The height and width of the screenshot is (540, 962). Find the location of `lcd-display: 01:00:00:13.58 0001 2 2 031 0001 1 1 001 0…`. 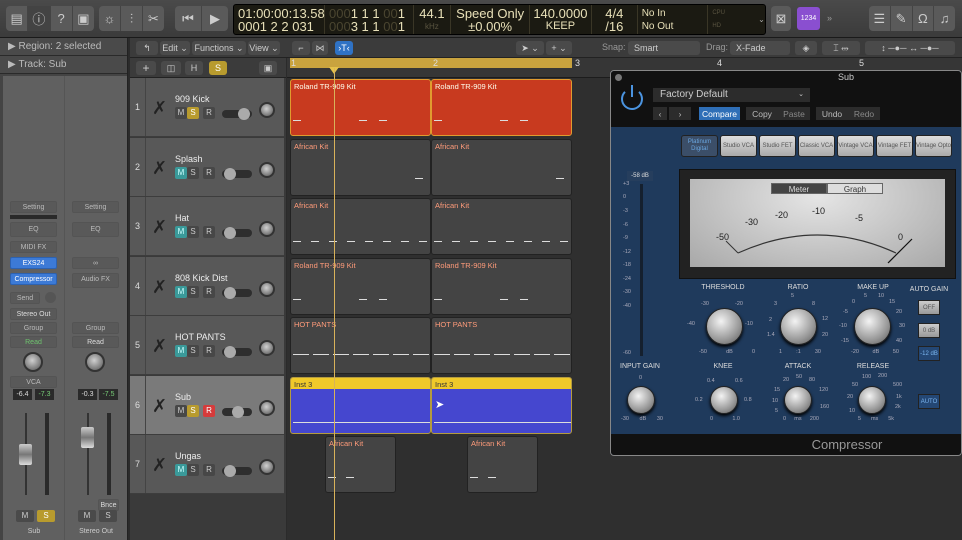

lcd-display: 01:00:00:13.58 0001 2 2 031 0001 1 1 001 0… is located at coordinates (499, 19).